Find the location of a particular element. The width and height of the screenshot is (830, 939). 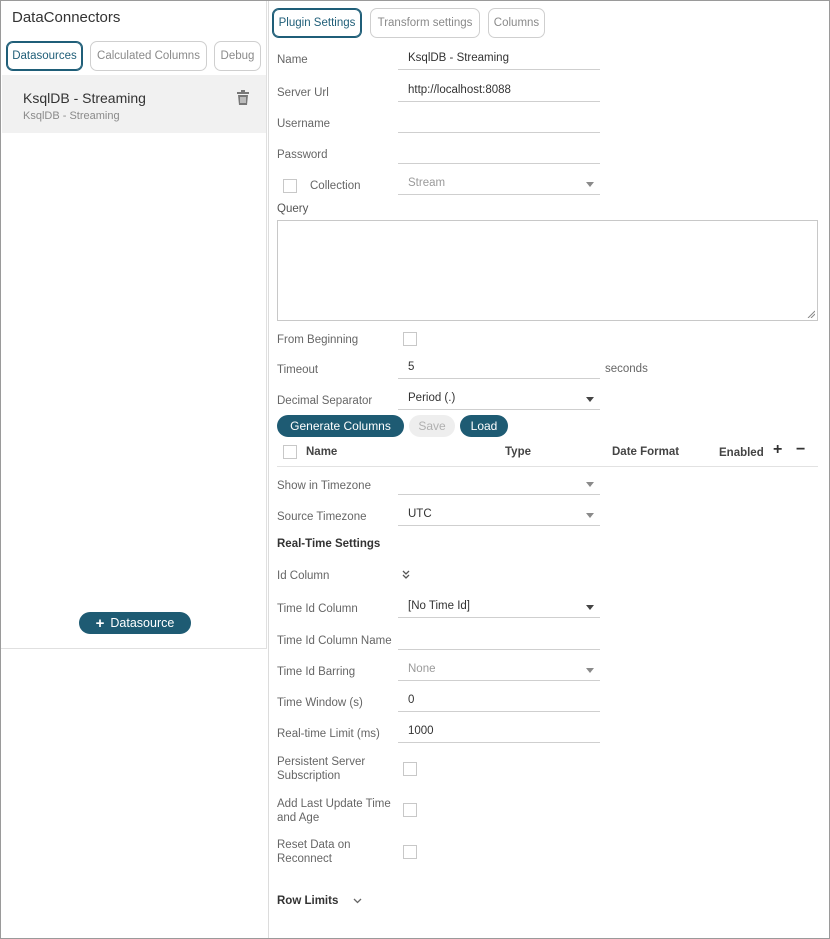

app-title: DataConnectors is located at coordinates (66, 17).